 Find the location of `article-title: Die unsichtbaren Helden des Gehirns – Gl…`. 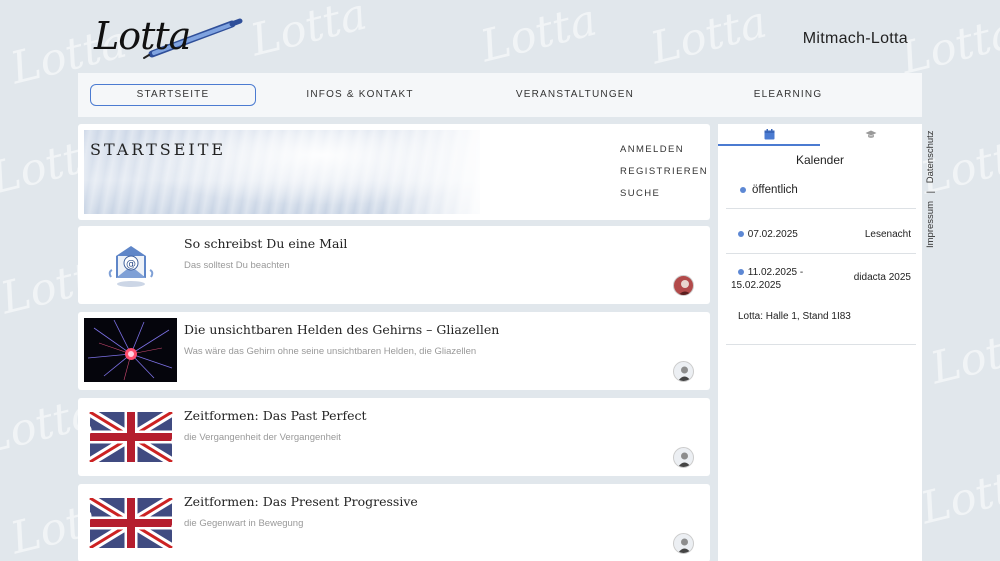

article-title: Die unsichtbaren Helden des Gehirns – Gl… is located at coordinates (341, 329).